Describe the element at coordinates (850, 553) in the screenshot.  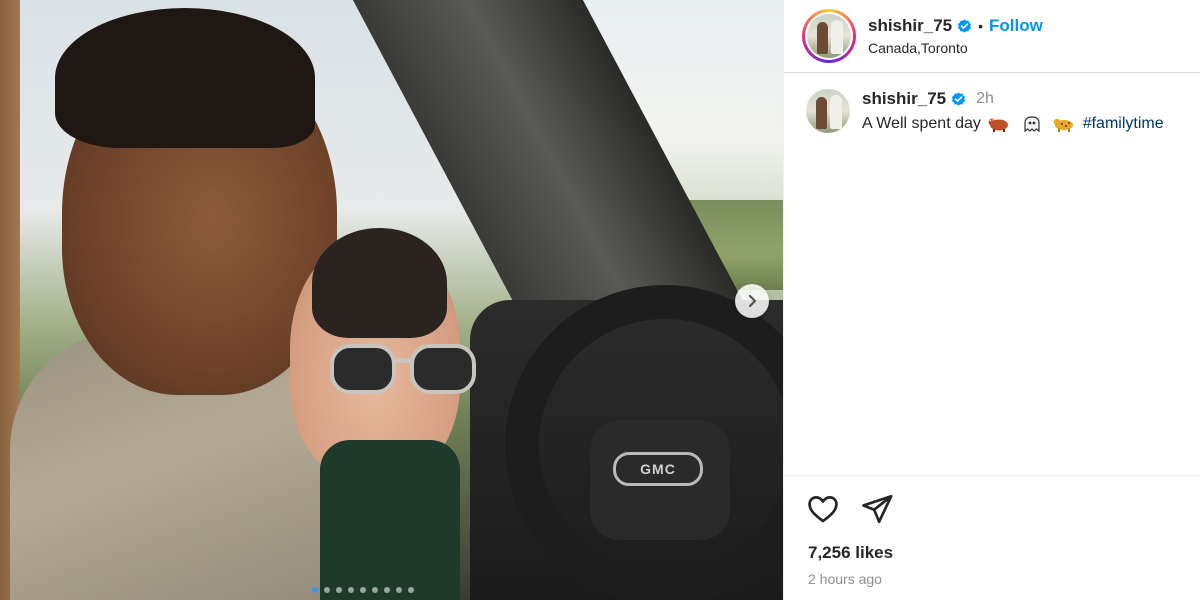
I see `likes-count: 7,256 likes` at that location.